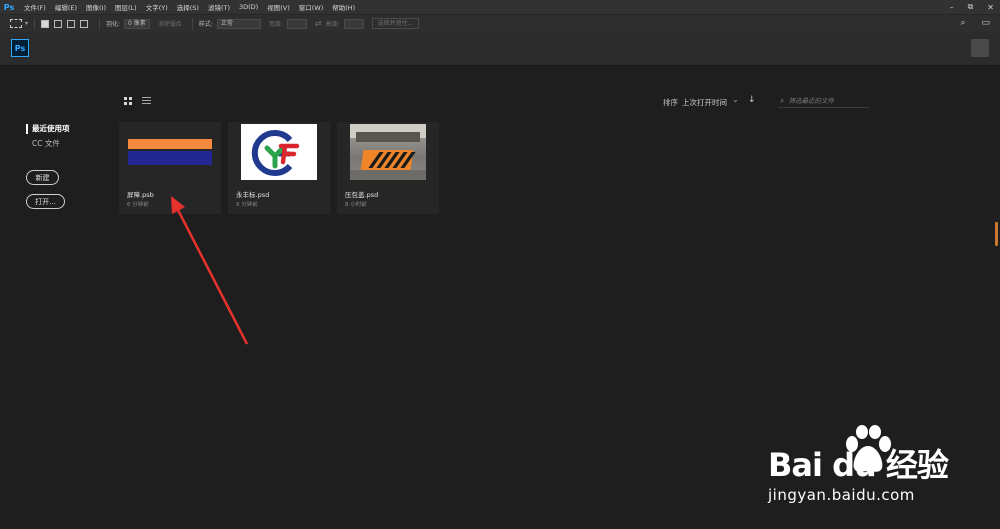 Image resolution: width=1000 pixels, height=529 pixels. What do you see at coordinates (42, 177) in the screenshot?
I see `new-button: 新建` at bounding box center [42, 177].